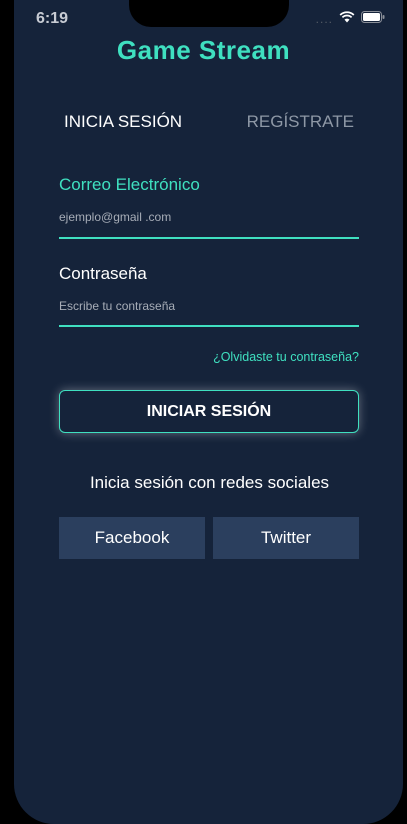 This screenshot has width=407, height=824. I want to click on facebook-button-label: Facebook, so click(132, 537).